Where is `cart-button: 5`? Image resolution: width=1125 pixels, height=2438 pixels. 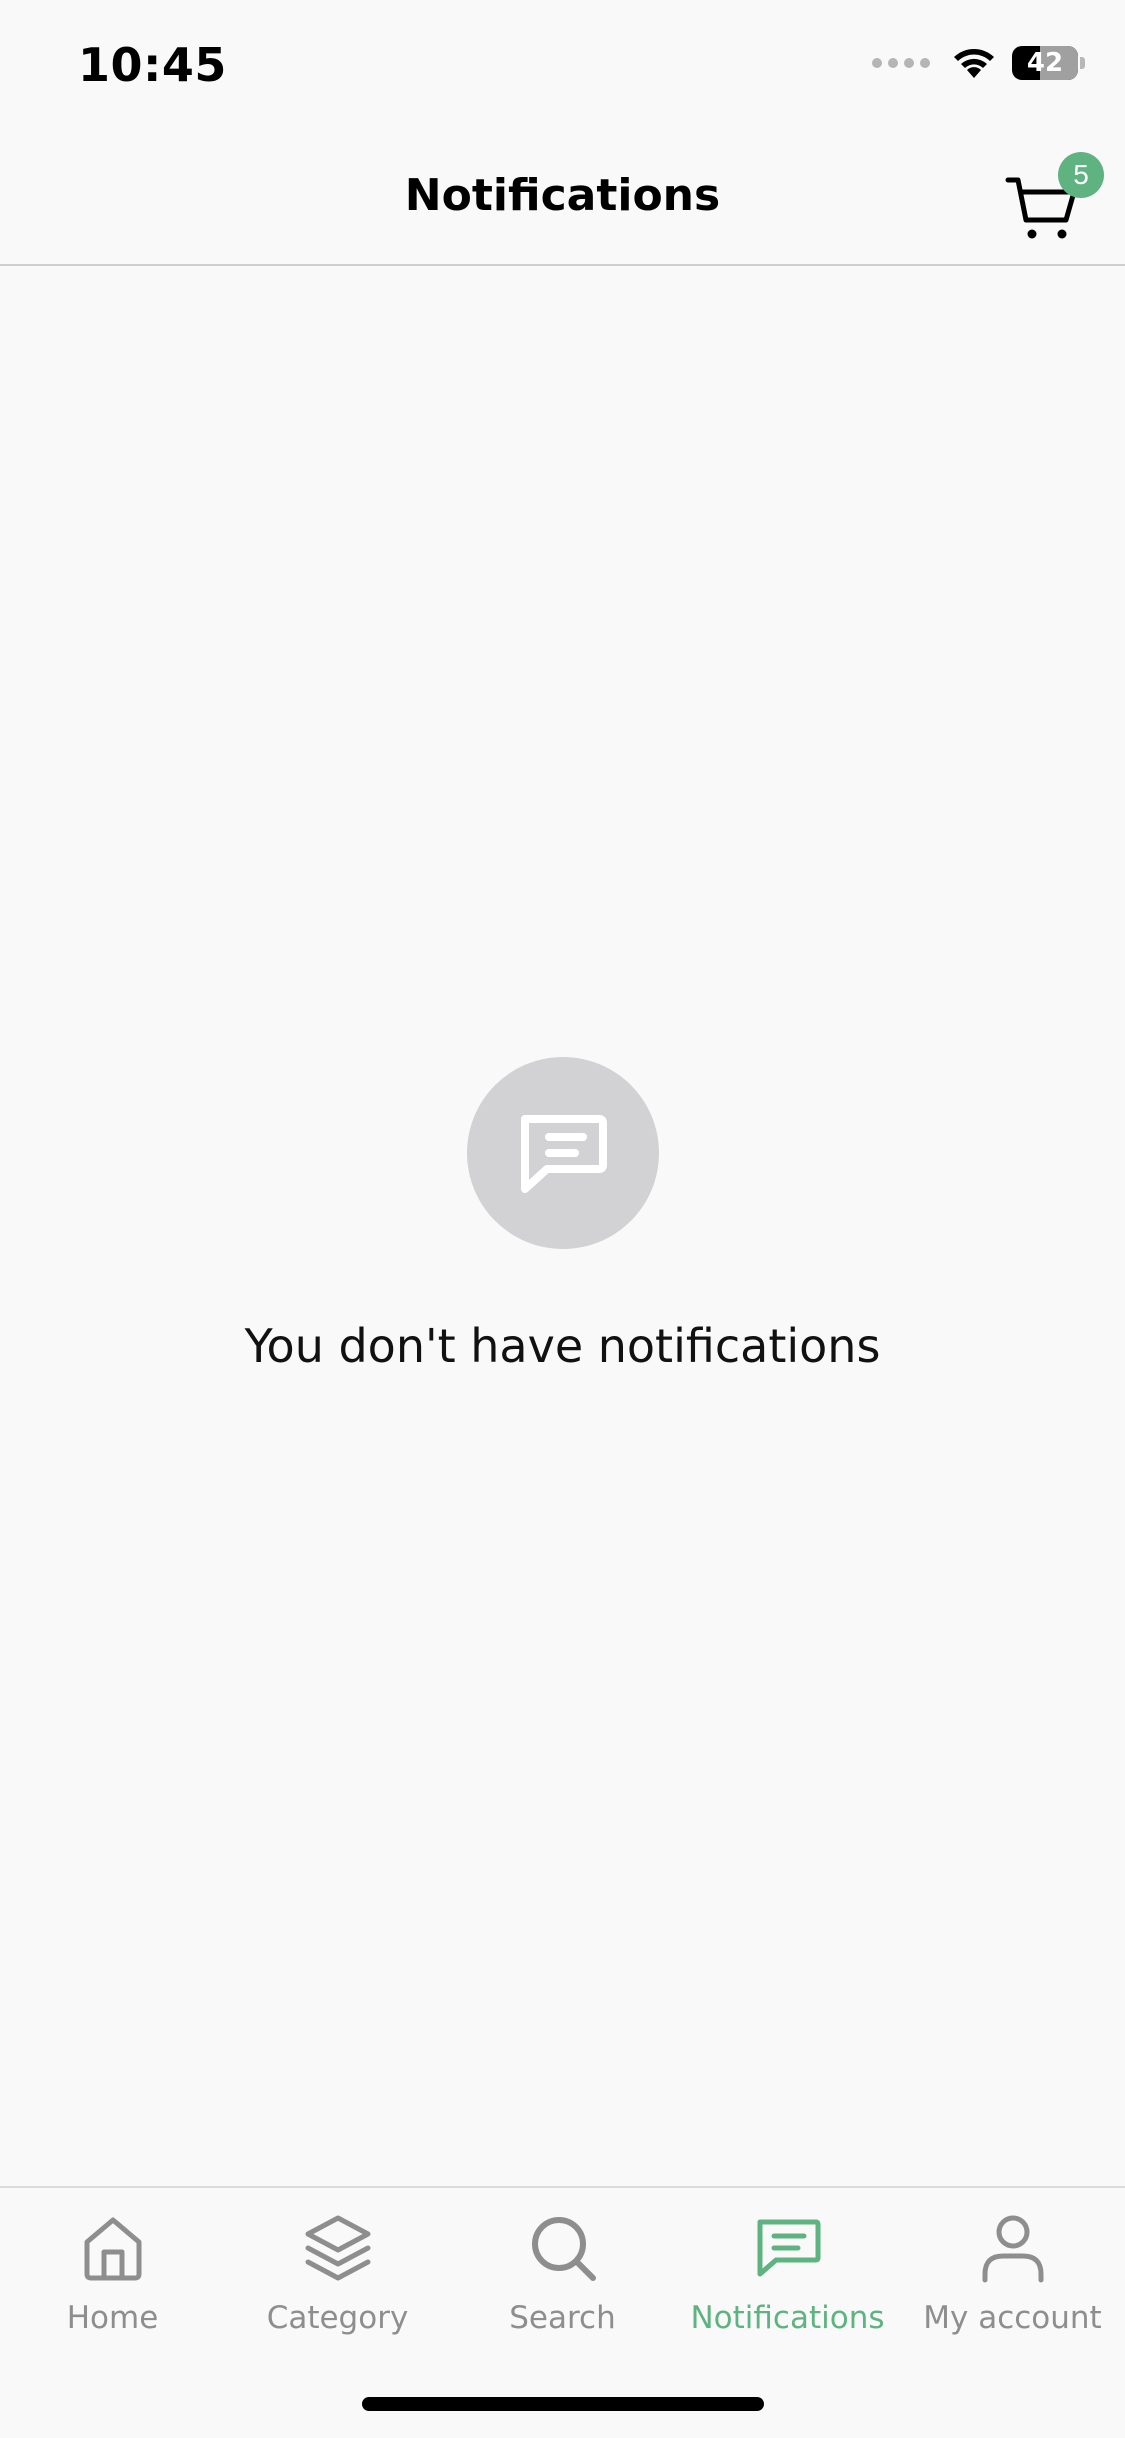
cart-button: 5 is located at coordinates (1051, 202).